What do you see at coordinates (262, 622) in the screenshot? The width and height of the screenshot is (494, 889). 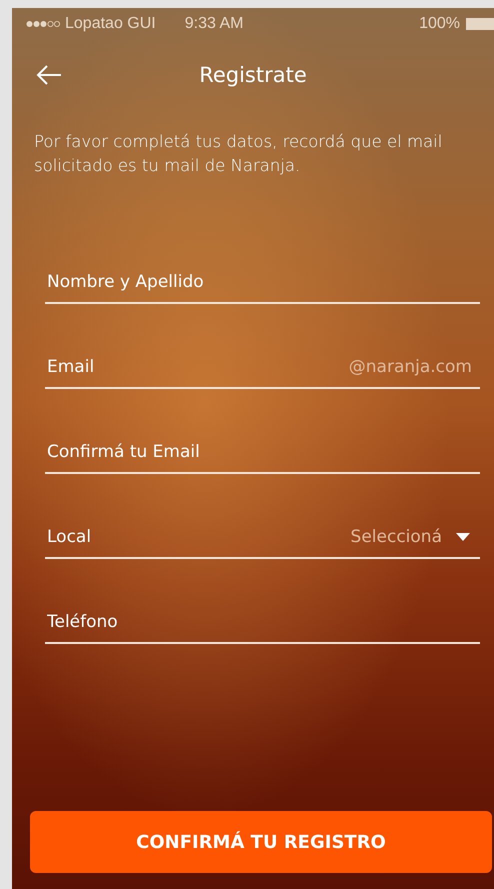 I see `input-field: Teléfono` at bounding box center [262, 622].